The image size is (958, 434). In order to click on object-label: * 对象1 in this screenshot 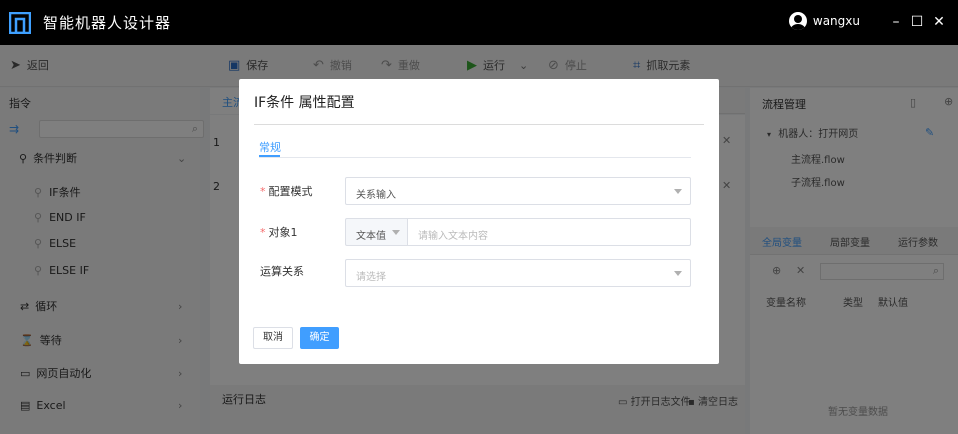, I will do `click(279, 232)`.